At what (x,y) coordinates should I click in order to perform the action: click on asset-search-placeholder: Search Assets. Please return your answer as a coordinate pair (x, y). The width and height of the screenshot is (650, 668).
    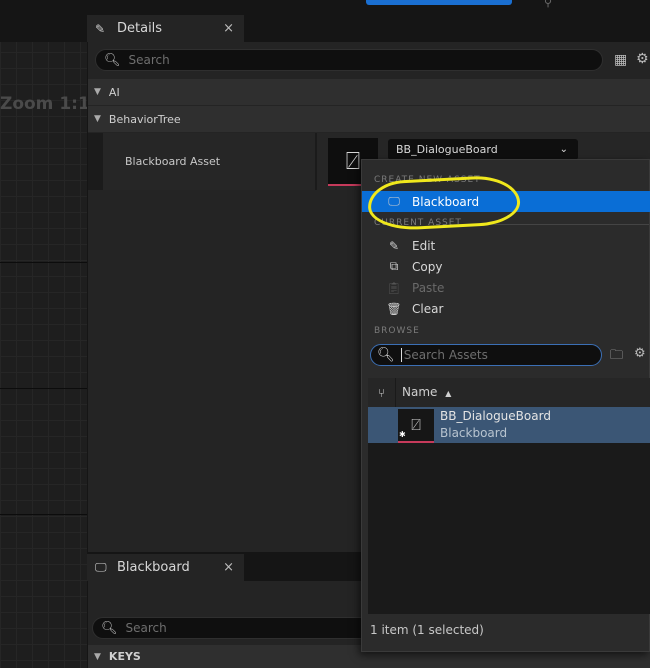
    Looking at the image, I should click on (445, 355).